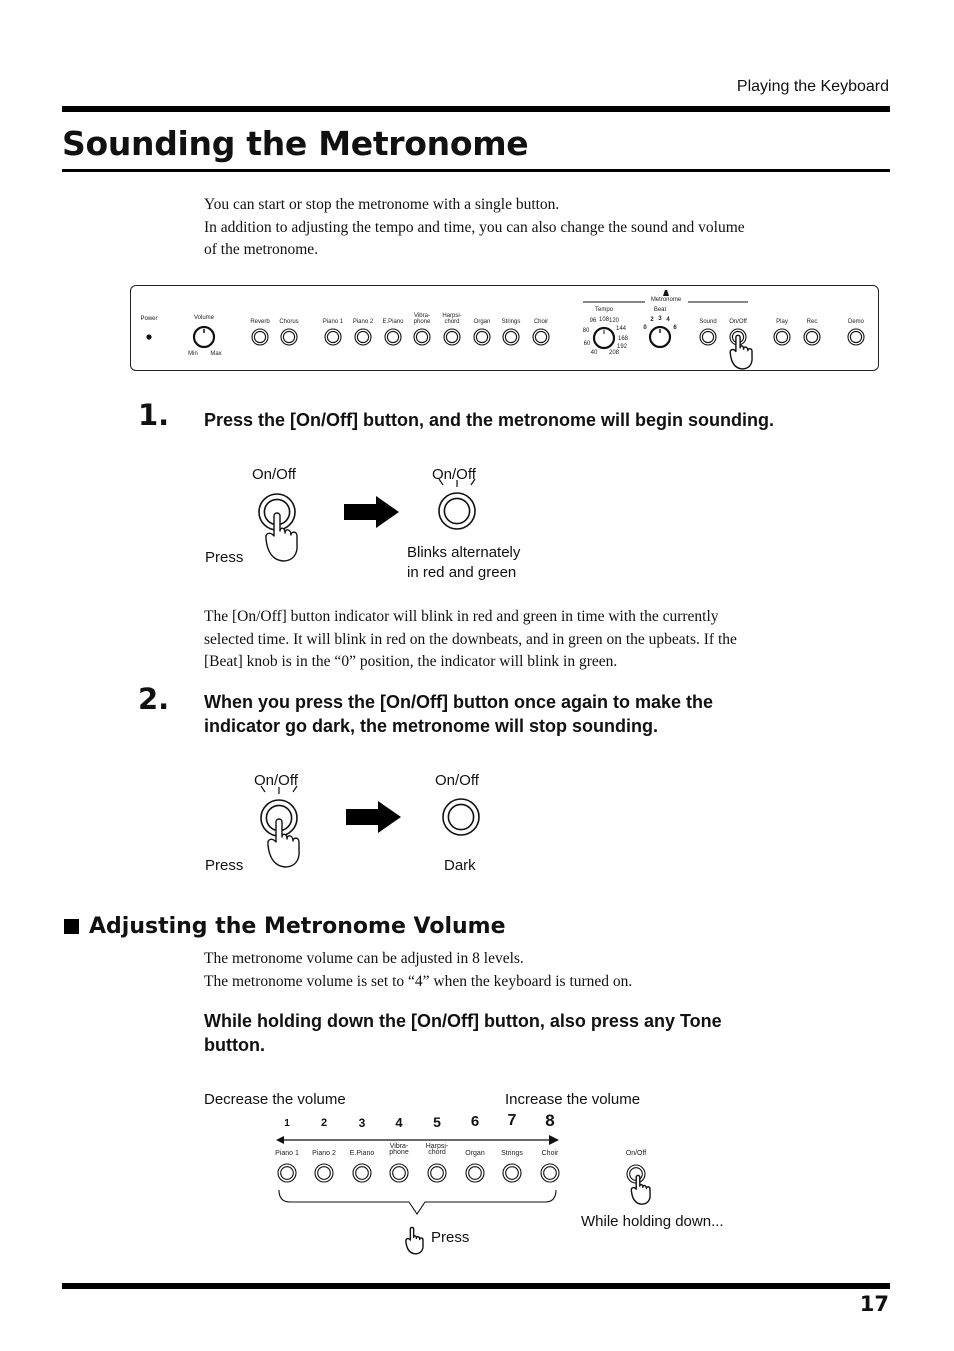 Image resolution: width=954 pixels, height=1351 pixels. What do you see at coordinates (512, 1120) in the screenshot?
I see `volume-level-number: 7` at bounding box center [512, 1120].